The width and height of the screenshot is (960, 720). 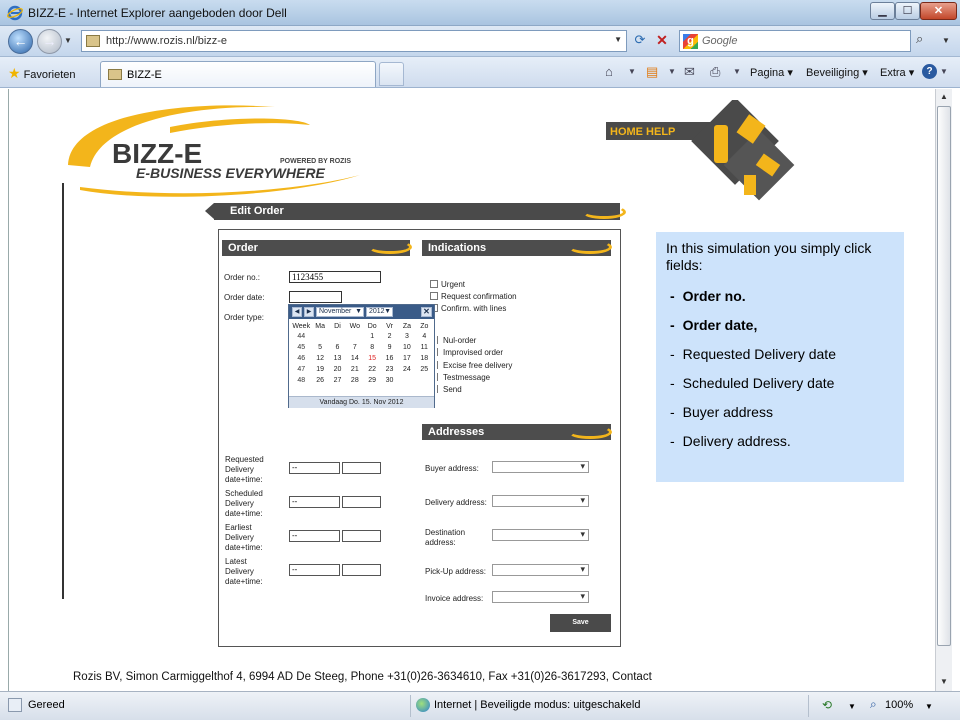 I want to click on destination-address-select, so click(x=540, y=535).